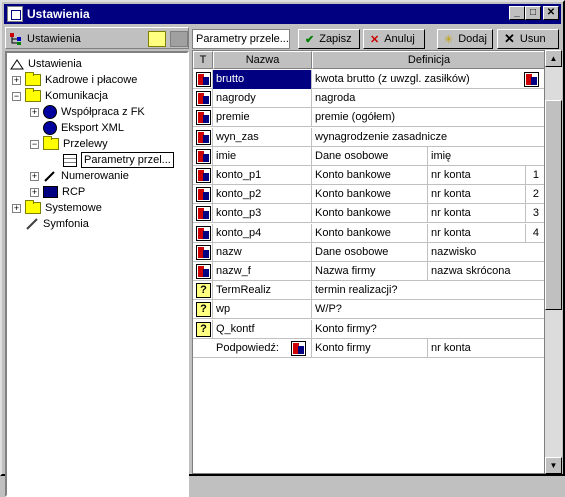  What do you see at coordinates (486, 271) in the screenshot?
I see `definition-detail-cell: nazwa skrócona` at bounding box center [486, 271].